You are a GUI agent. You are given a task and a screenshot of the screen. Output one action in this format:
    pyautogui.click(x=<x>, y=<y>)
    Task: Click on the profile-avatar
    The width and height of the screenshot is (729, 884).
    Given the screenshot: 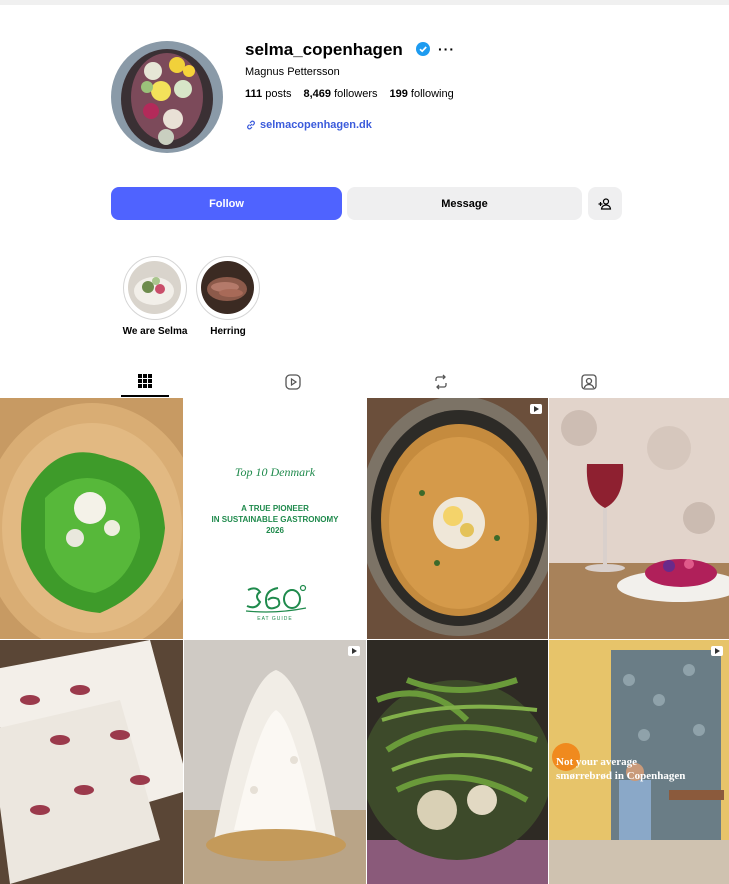 What is the action you would take?
    pyautogui.click(x=167, y=97)
    